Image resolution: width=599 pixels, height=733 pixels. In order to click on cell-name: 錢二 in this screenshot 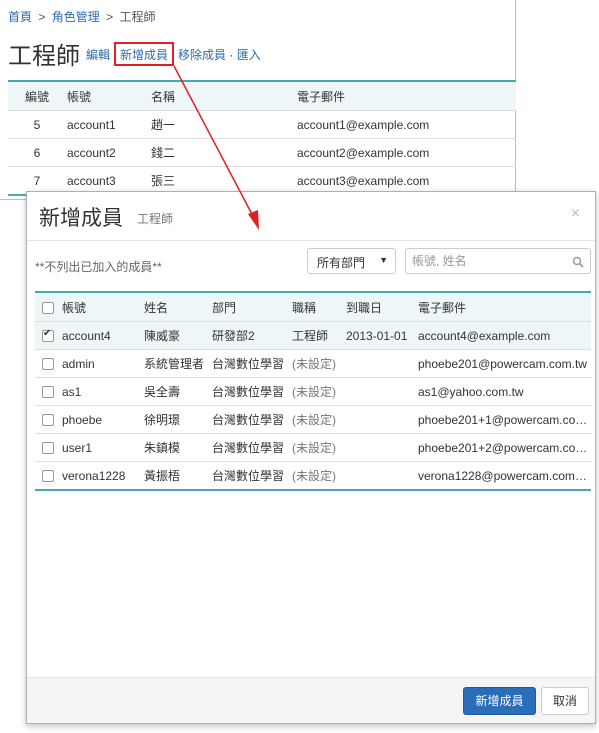, I will do `click(223, 152)`.